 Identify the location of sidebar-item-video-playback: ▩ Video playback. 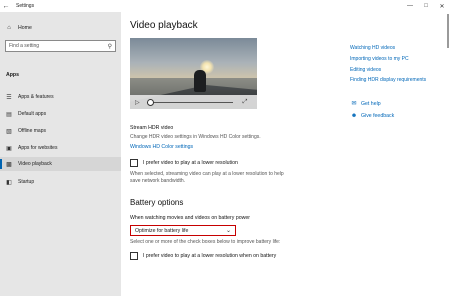
(60, 164).